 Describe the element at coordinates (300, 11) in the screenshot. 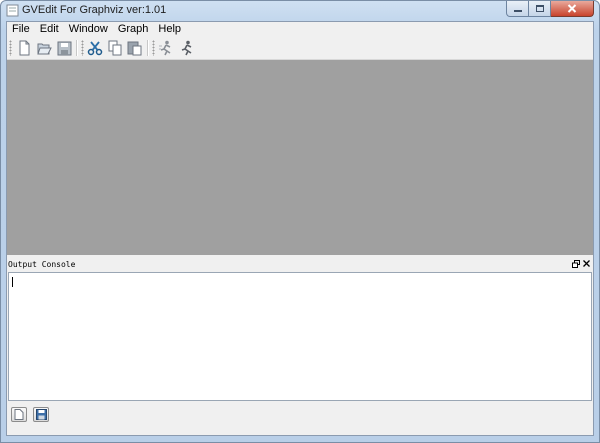

I see `title-bar: GVEdit For Graphviz ver:1.01` at that location.